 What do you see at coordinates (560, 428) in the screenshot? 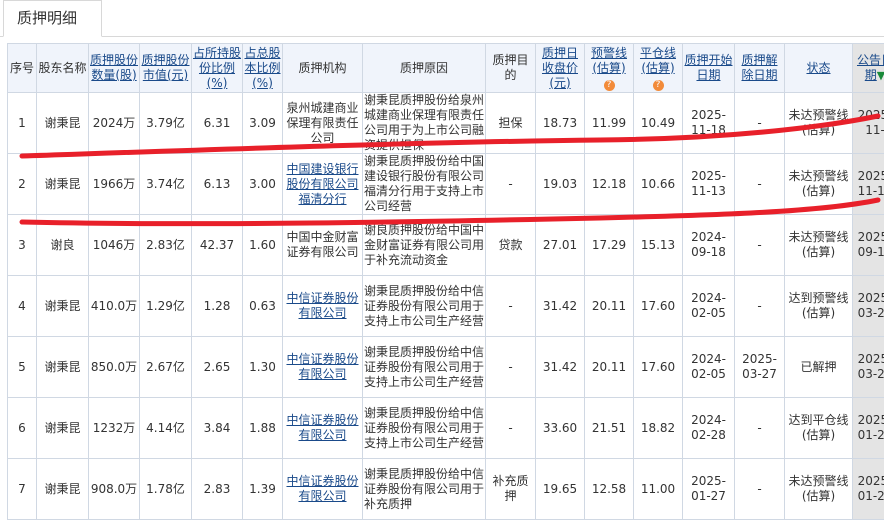
I see `cell-close: 33.60` at bounding box center [560, 428].